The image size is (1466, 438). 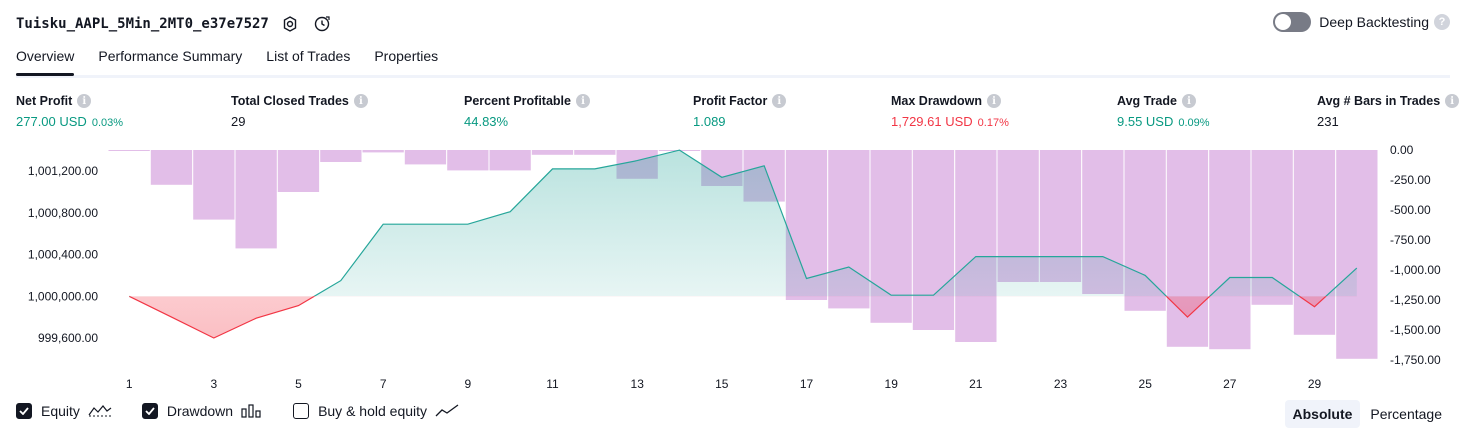 I want to click on stat-value: 1.089, so click(x=709, y=121).